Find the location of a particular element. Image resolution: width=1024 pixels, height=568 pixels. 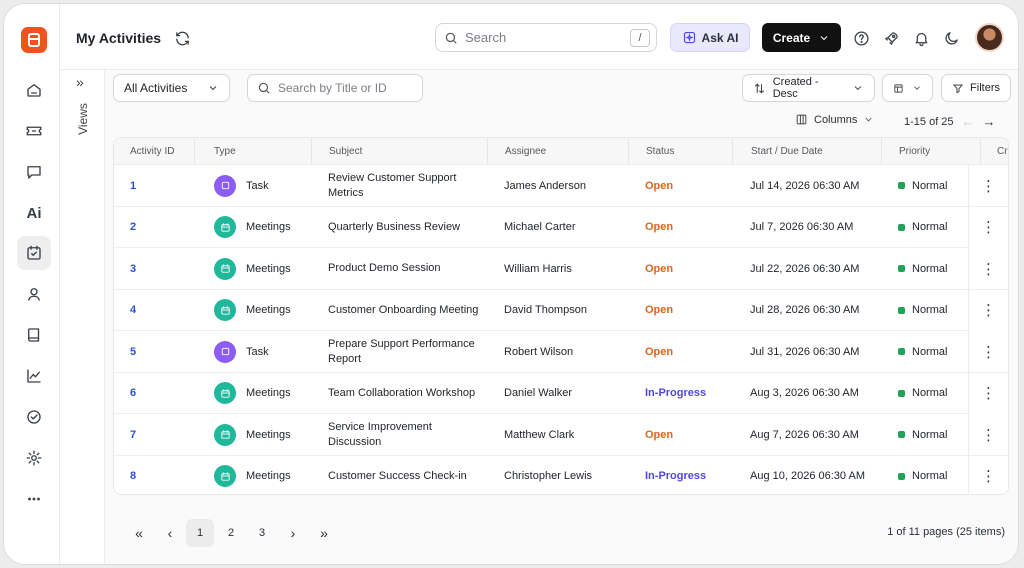

next-arrow-icon: → is located at coordinates (989, 121).